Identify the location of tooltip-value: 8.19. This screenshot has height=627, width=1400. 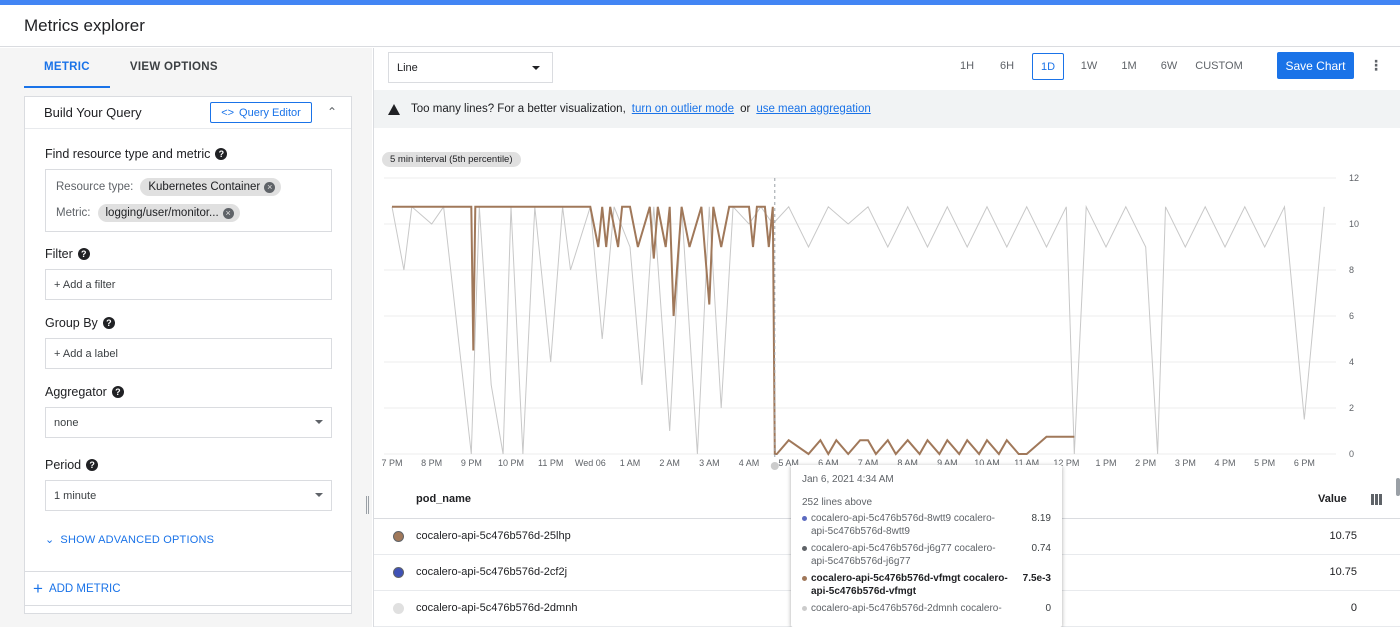
(1041, 518).